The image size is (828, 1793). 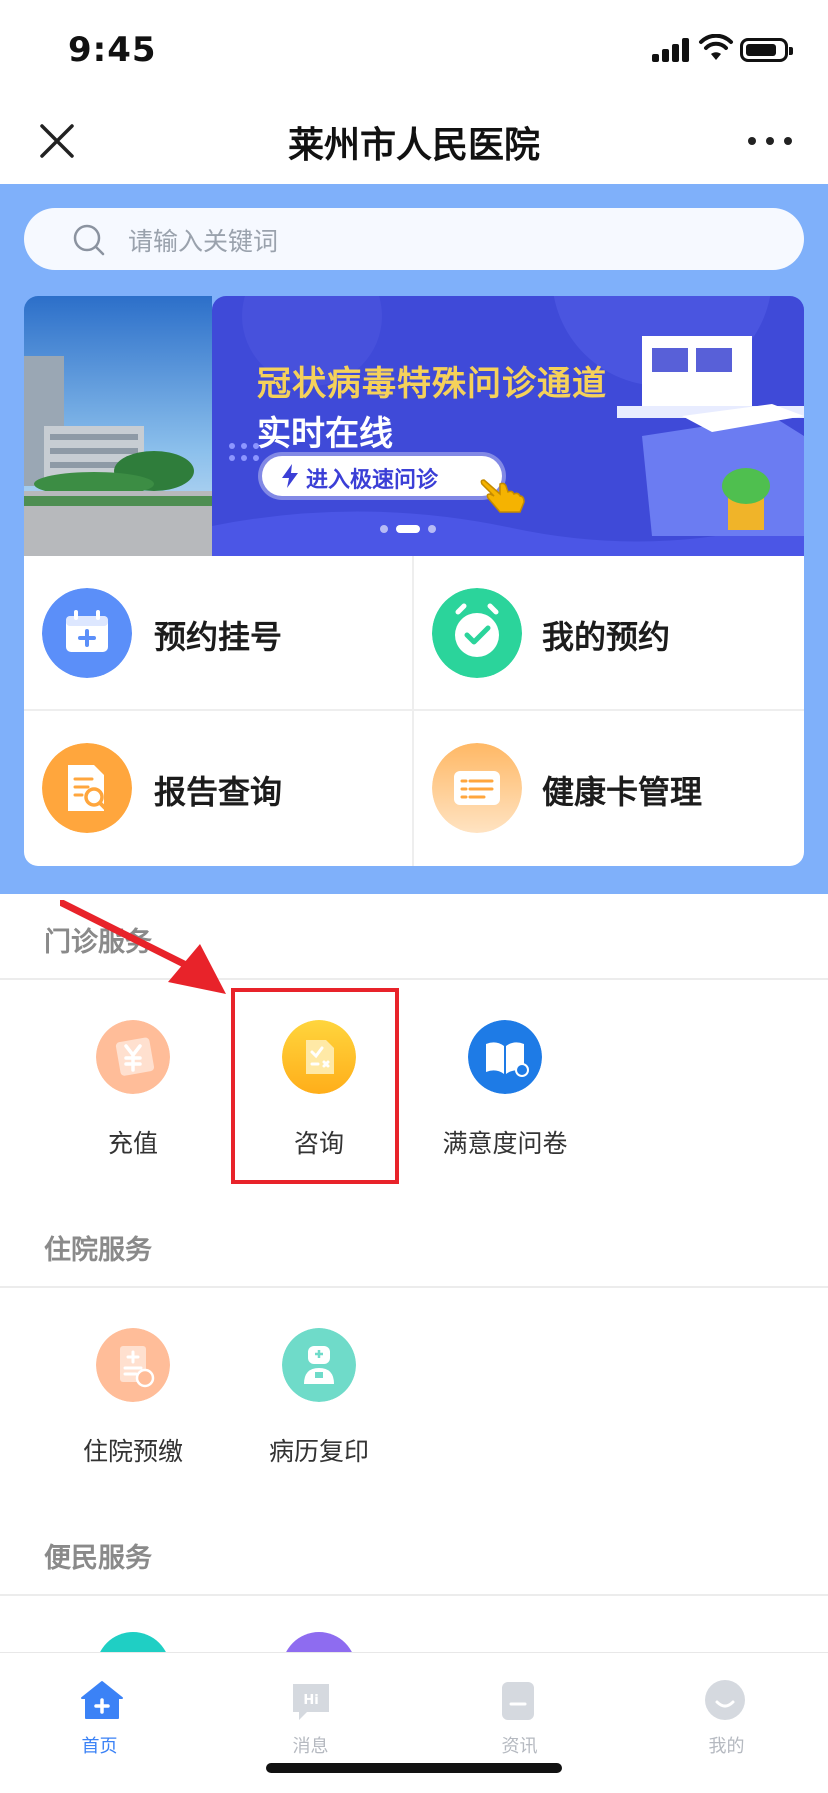 What do you see at coordinates (218, 637) in the screenshot?
I see `quick-action-label: 预约挂号` at bounding box center [218, 637].